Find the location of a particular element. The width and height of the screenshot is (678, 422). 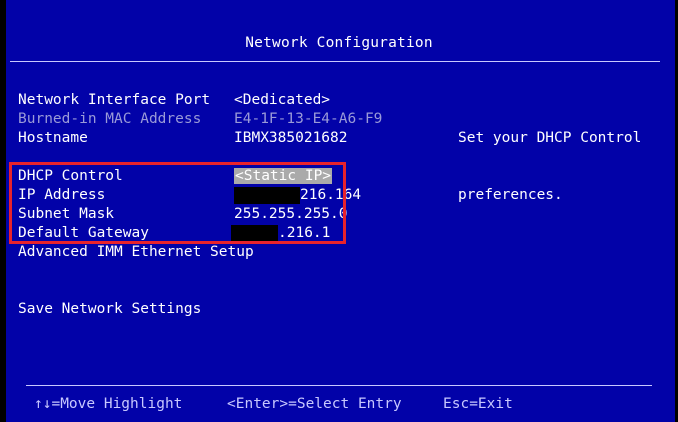

footer-move-hint: ↑↓=Move Highlight is located at coordinates (108, 404).